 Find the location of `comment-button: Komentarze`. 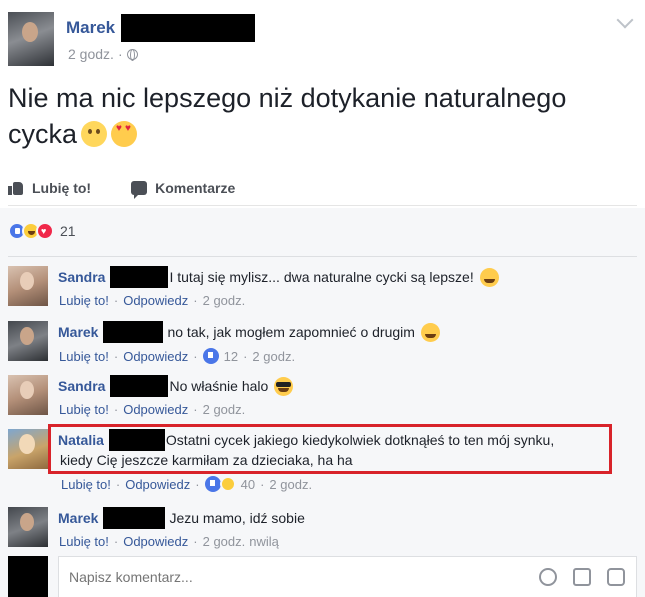

comment-button: Komentarze is located at coordinates (183, 189).